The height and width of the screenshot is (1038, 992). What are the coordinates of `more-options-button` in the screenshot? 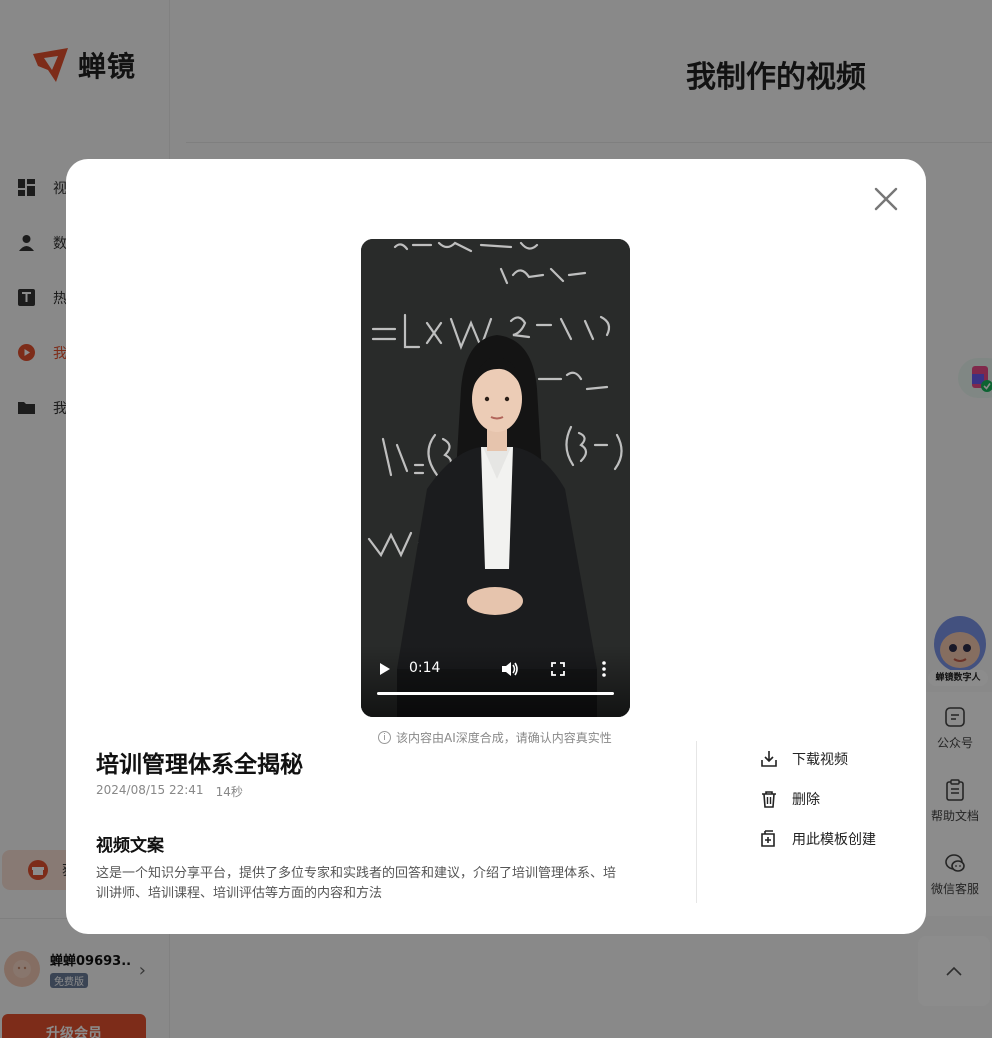 It's located at (604, 669).